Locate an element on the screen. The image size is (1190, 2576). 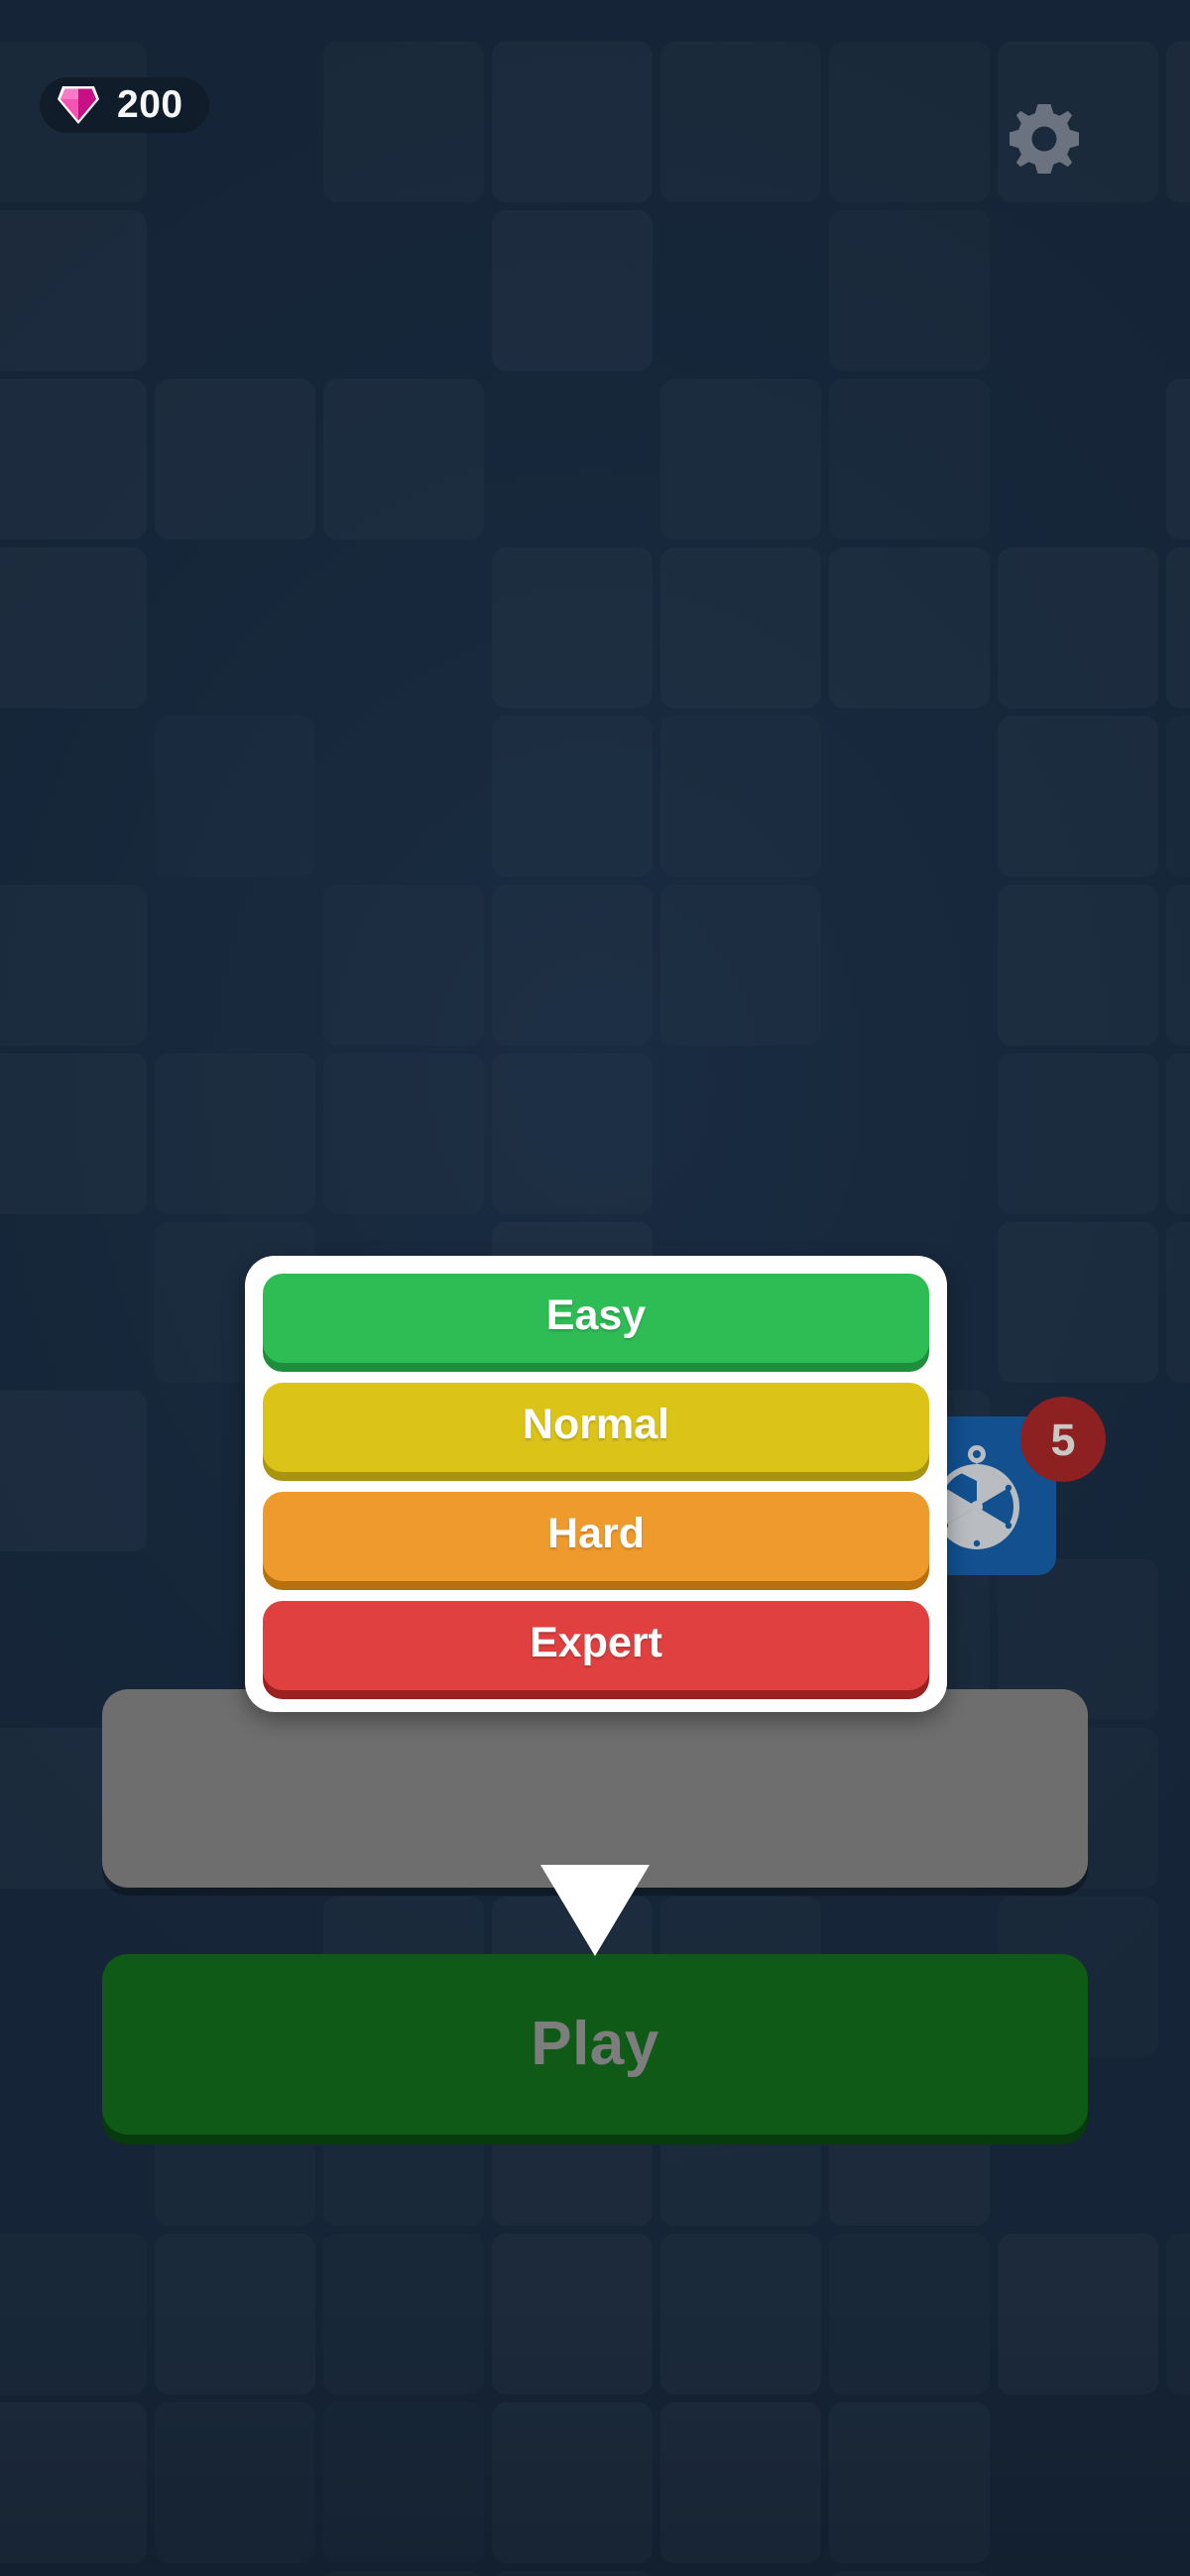
difficulty-option-expert: Expert is located at coordinates (596, 1645).